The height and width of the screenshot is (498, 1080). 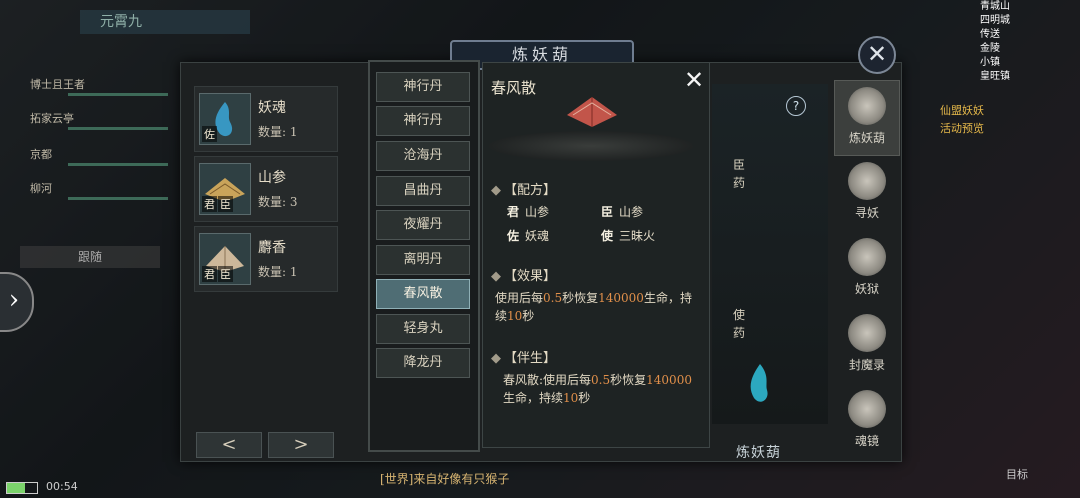 I want to click on musk-icon: 君 臣, so click(x=225, y=259).